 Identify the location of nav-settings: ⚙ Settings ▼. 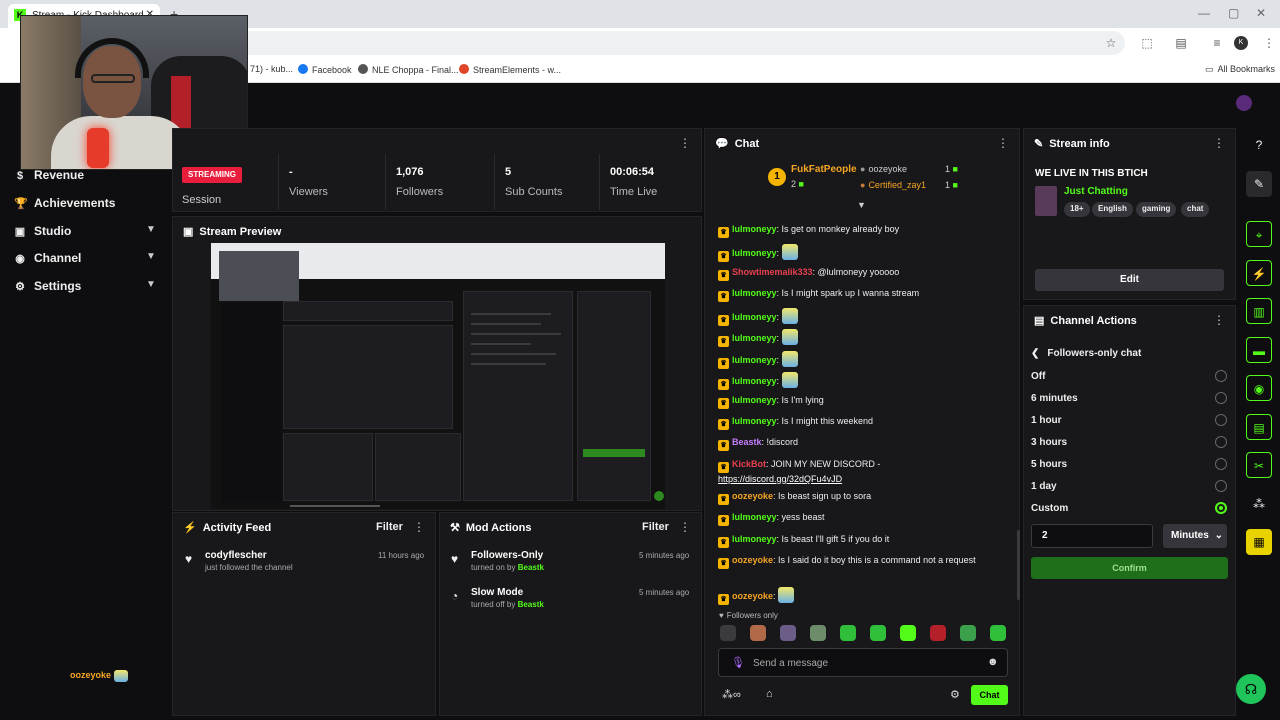
(87, 286).